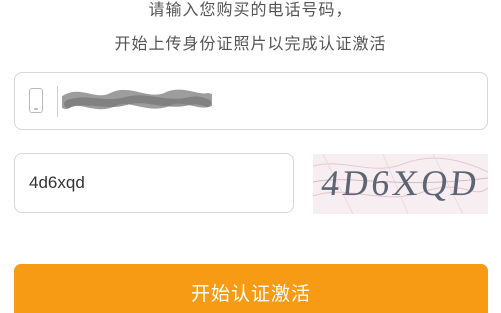 The width and height of the screenshot is (501, 313). I want to click on instruction-line-2: 开始上传身份证照片以完成认证激活, so click(250, 43).